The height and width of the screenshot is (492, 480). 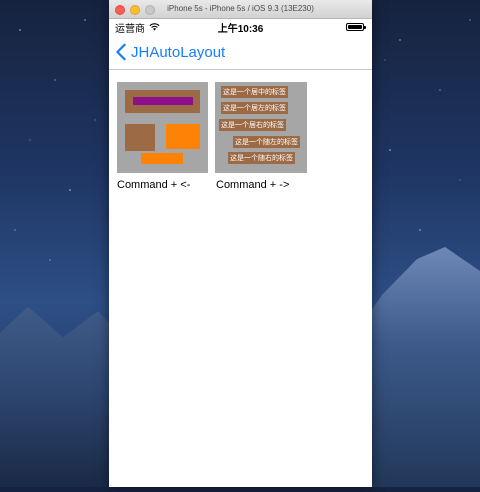 I want to click on carrier-info: 运营商, so click(x=137, y=27).